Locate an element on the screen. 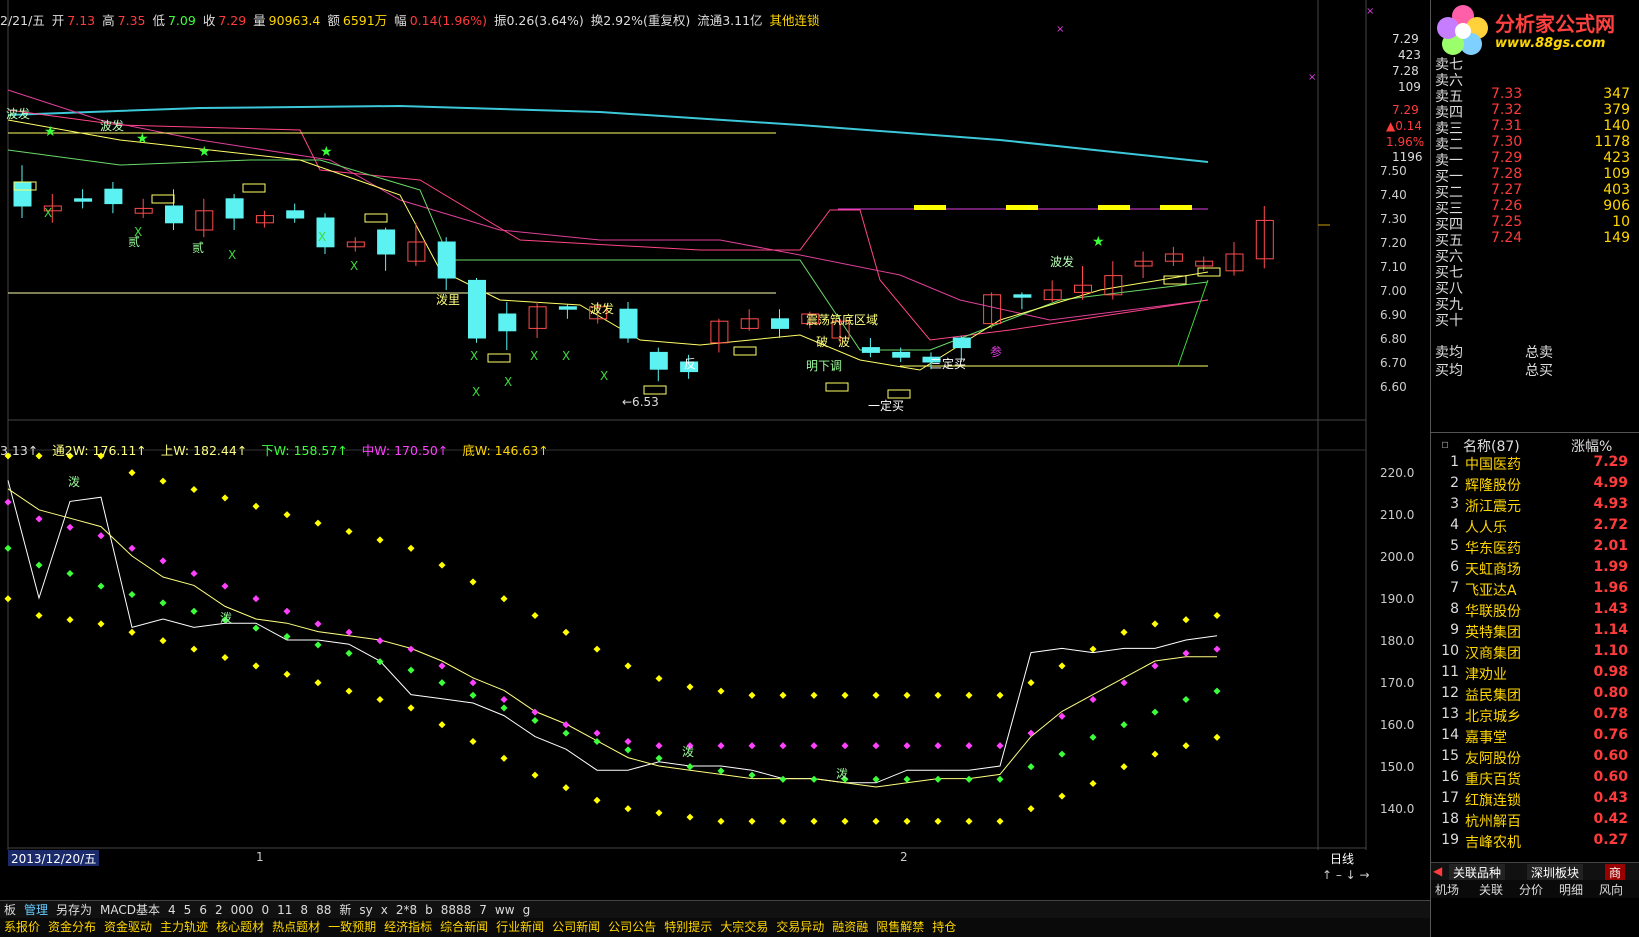 The width and height of the screenshot is (1639, 937). ind-tick: 150.0 is located at coordinates (1397, 767).